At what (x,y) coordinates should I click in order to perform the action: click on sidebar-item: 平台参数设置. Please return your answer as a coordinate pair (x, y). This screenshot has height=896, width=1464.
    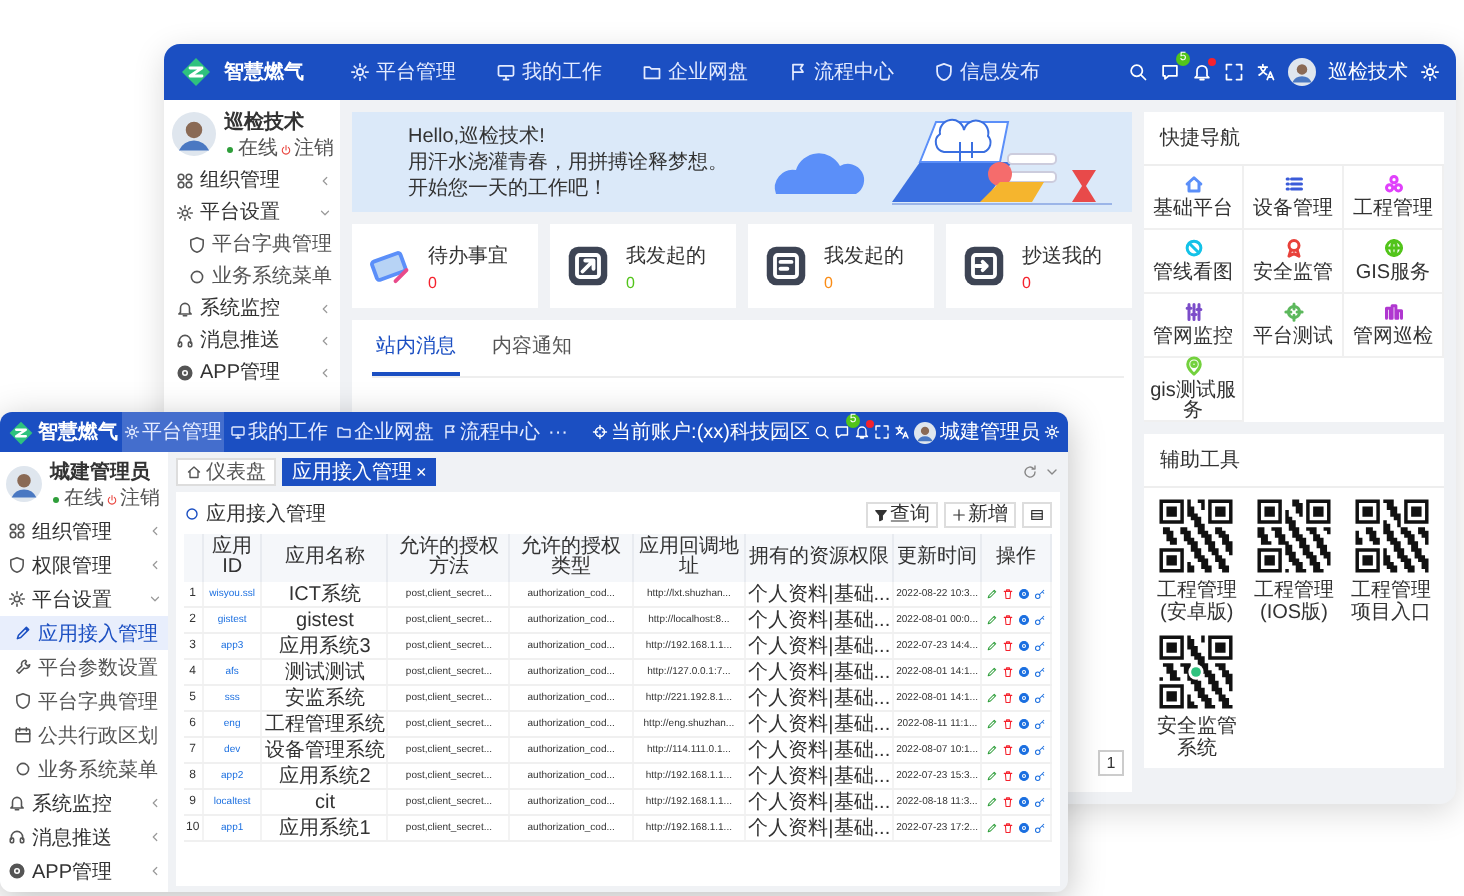
    Looking at the image, I should click on (84, 667).